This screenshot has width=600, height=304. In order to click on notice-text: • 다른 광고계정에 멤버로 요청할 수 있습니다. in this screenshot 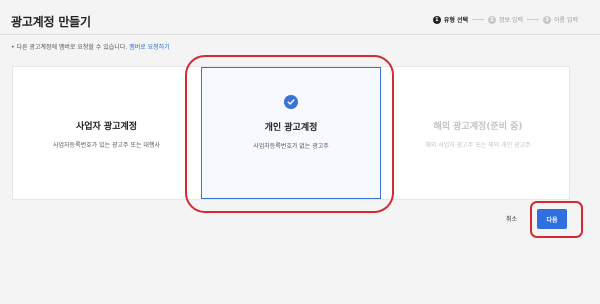, I will do `click(69, 47)`.